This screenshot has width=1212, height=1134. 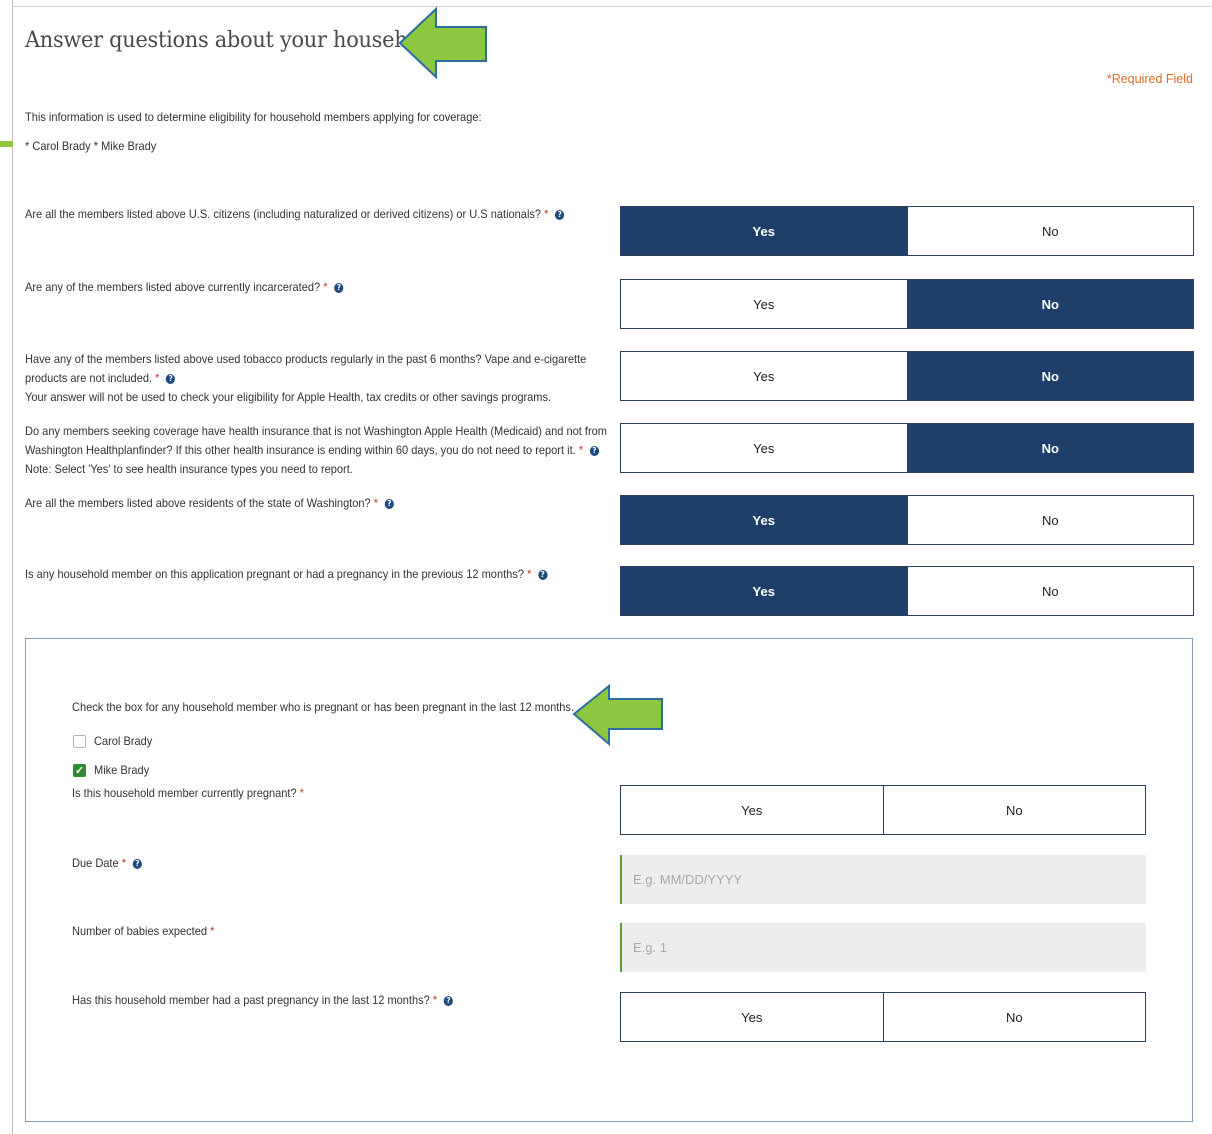 I want to click on due-date-input, so click(x=888, y=879).